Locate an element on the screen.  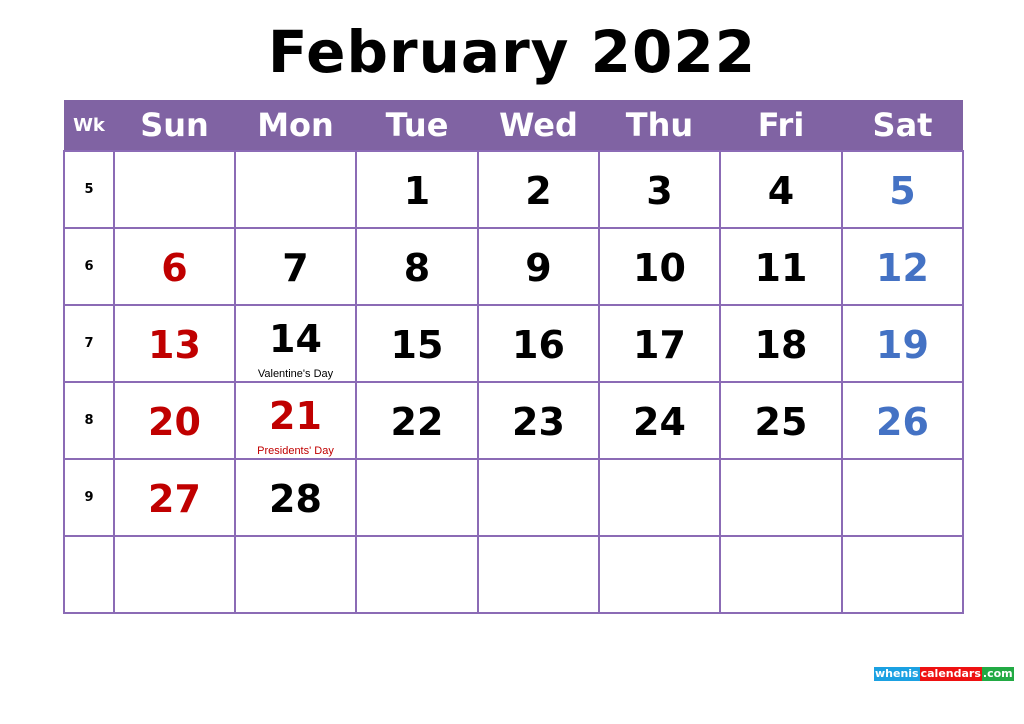
day-number: 28 is located at coordinates (295, 499).